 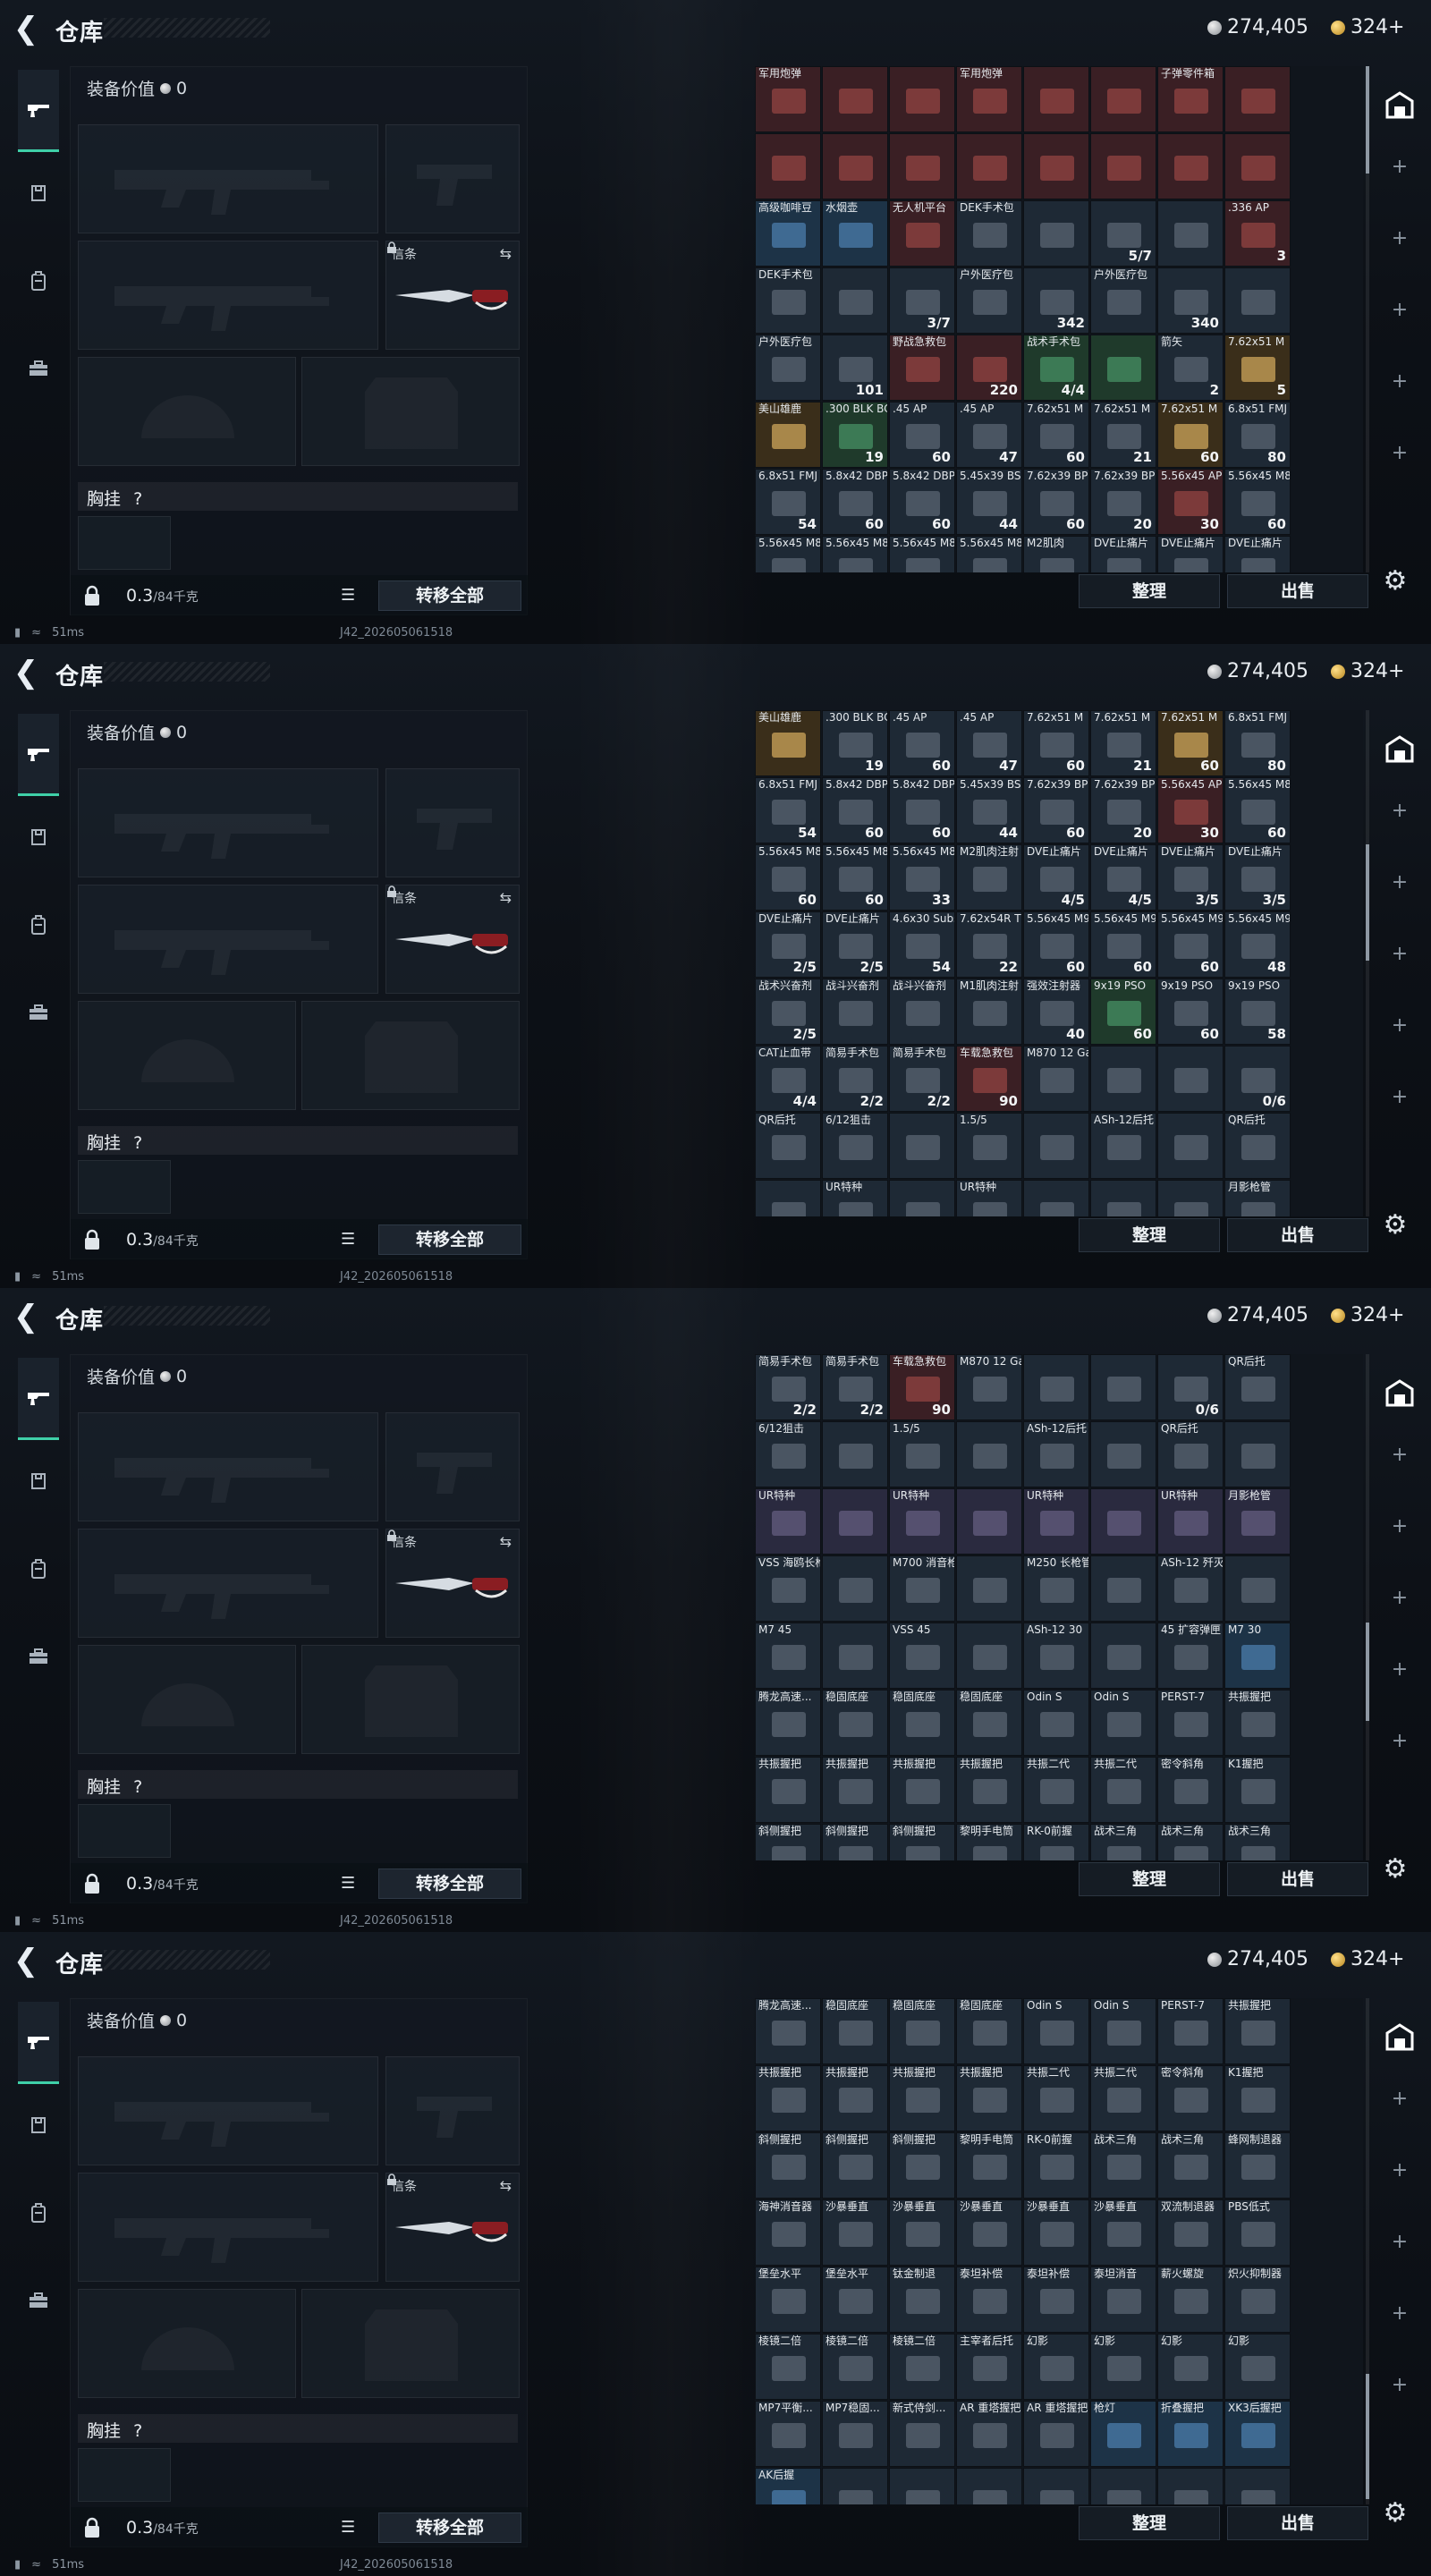 What do you see at coordinates (1258, 233) in the screenshot?
I see `inventory-item: .336 AP 3` at bounding box center [1258, 233].